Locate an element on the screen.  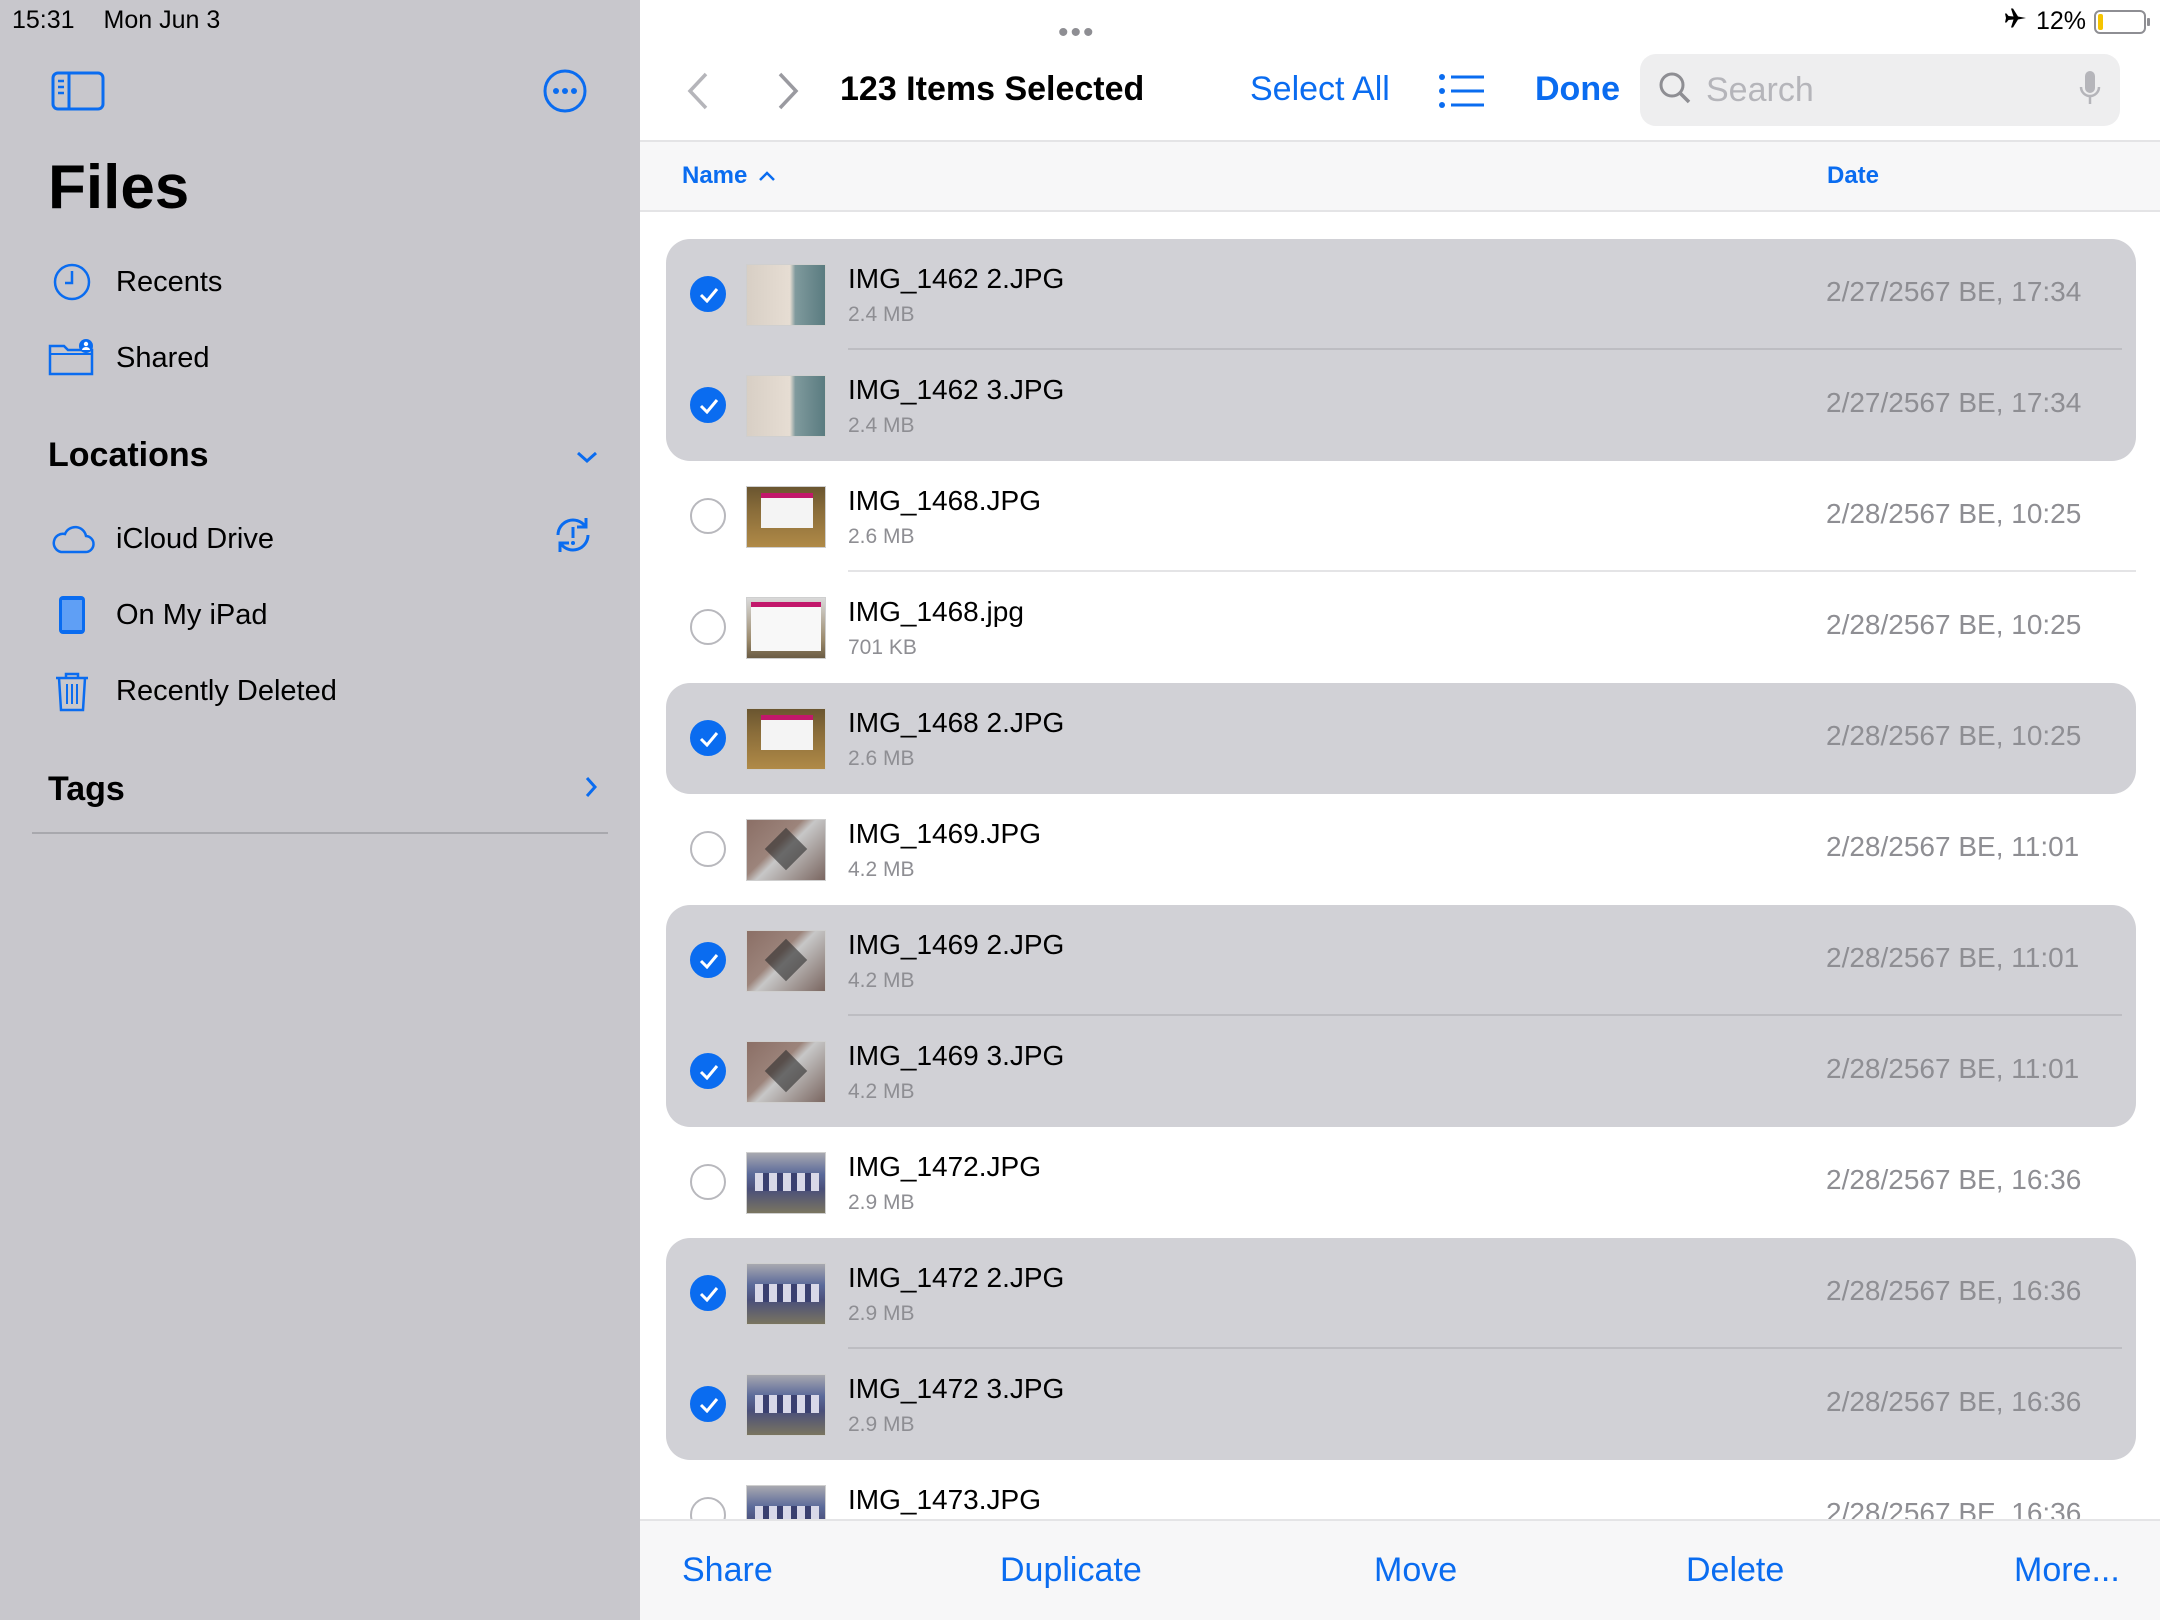
file-row: IMG_1472 3.JPG 2.9 MB 2/28/2567 BE, 16:36 is located at coordinates (1401, 1404).